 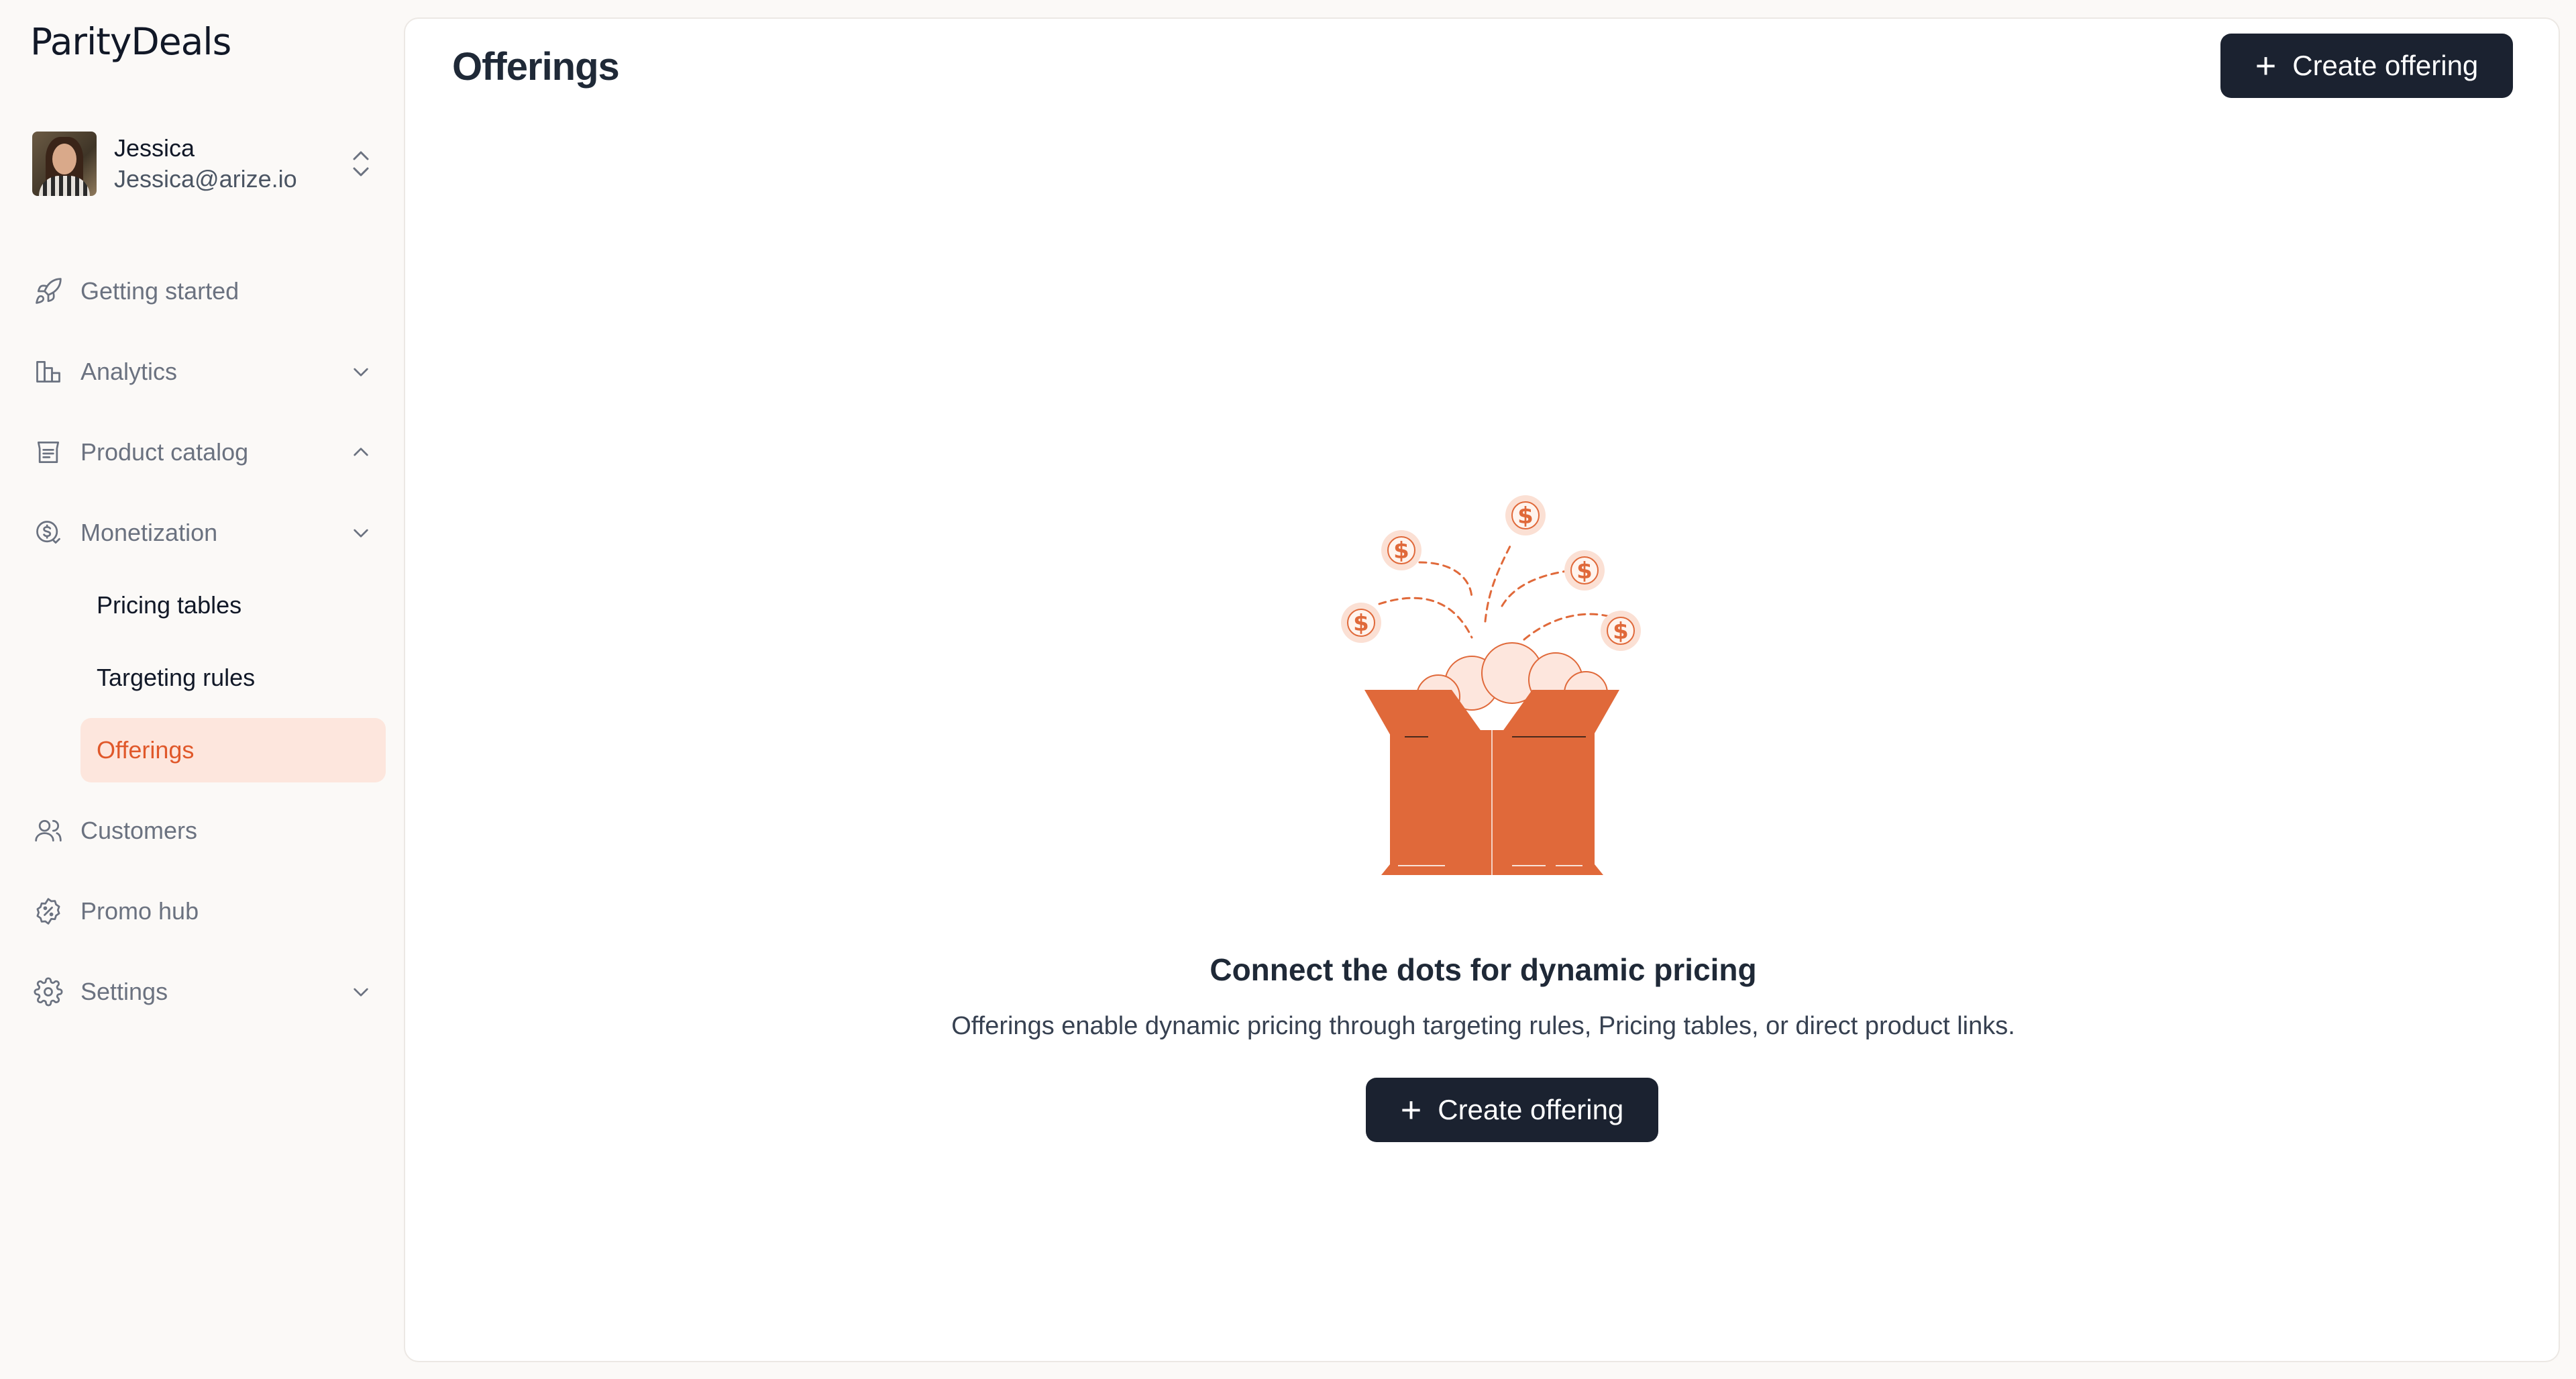 What do you see at coordinates (48, 533) in the screenshot?
I see `money-icon` at bounding box center [48, 533].